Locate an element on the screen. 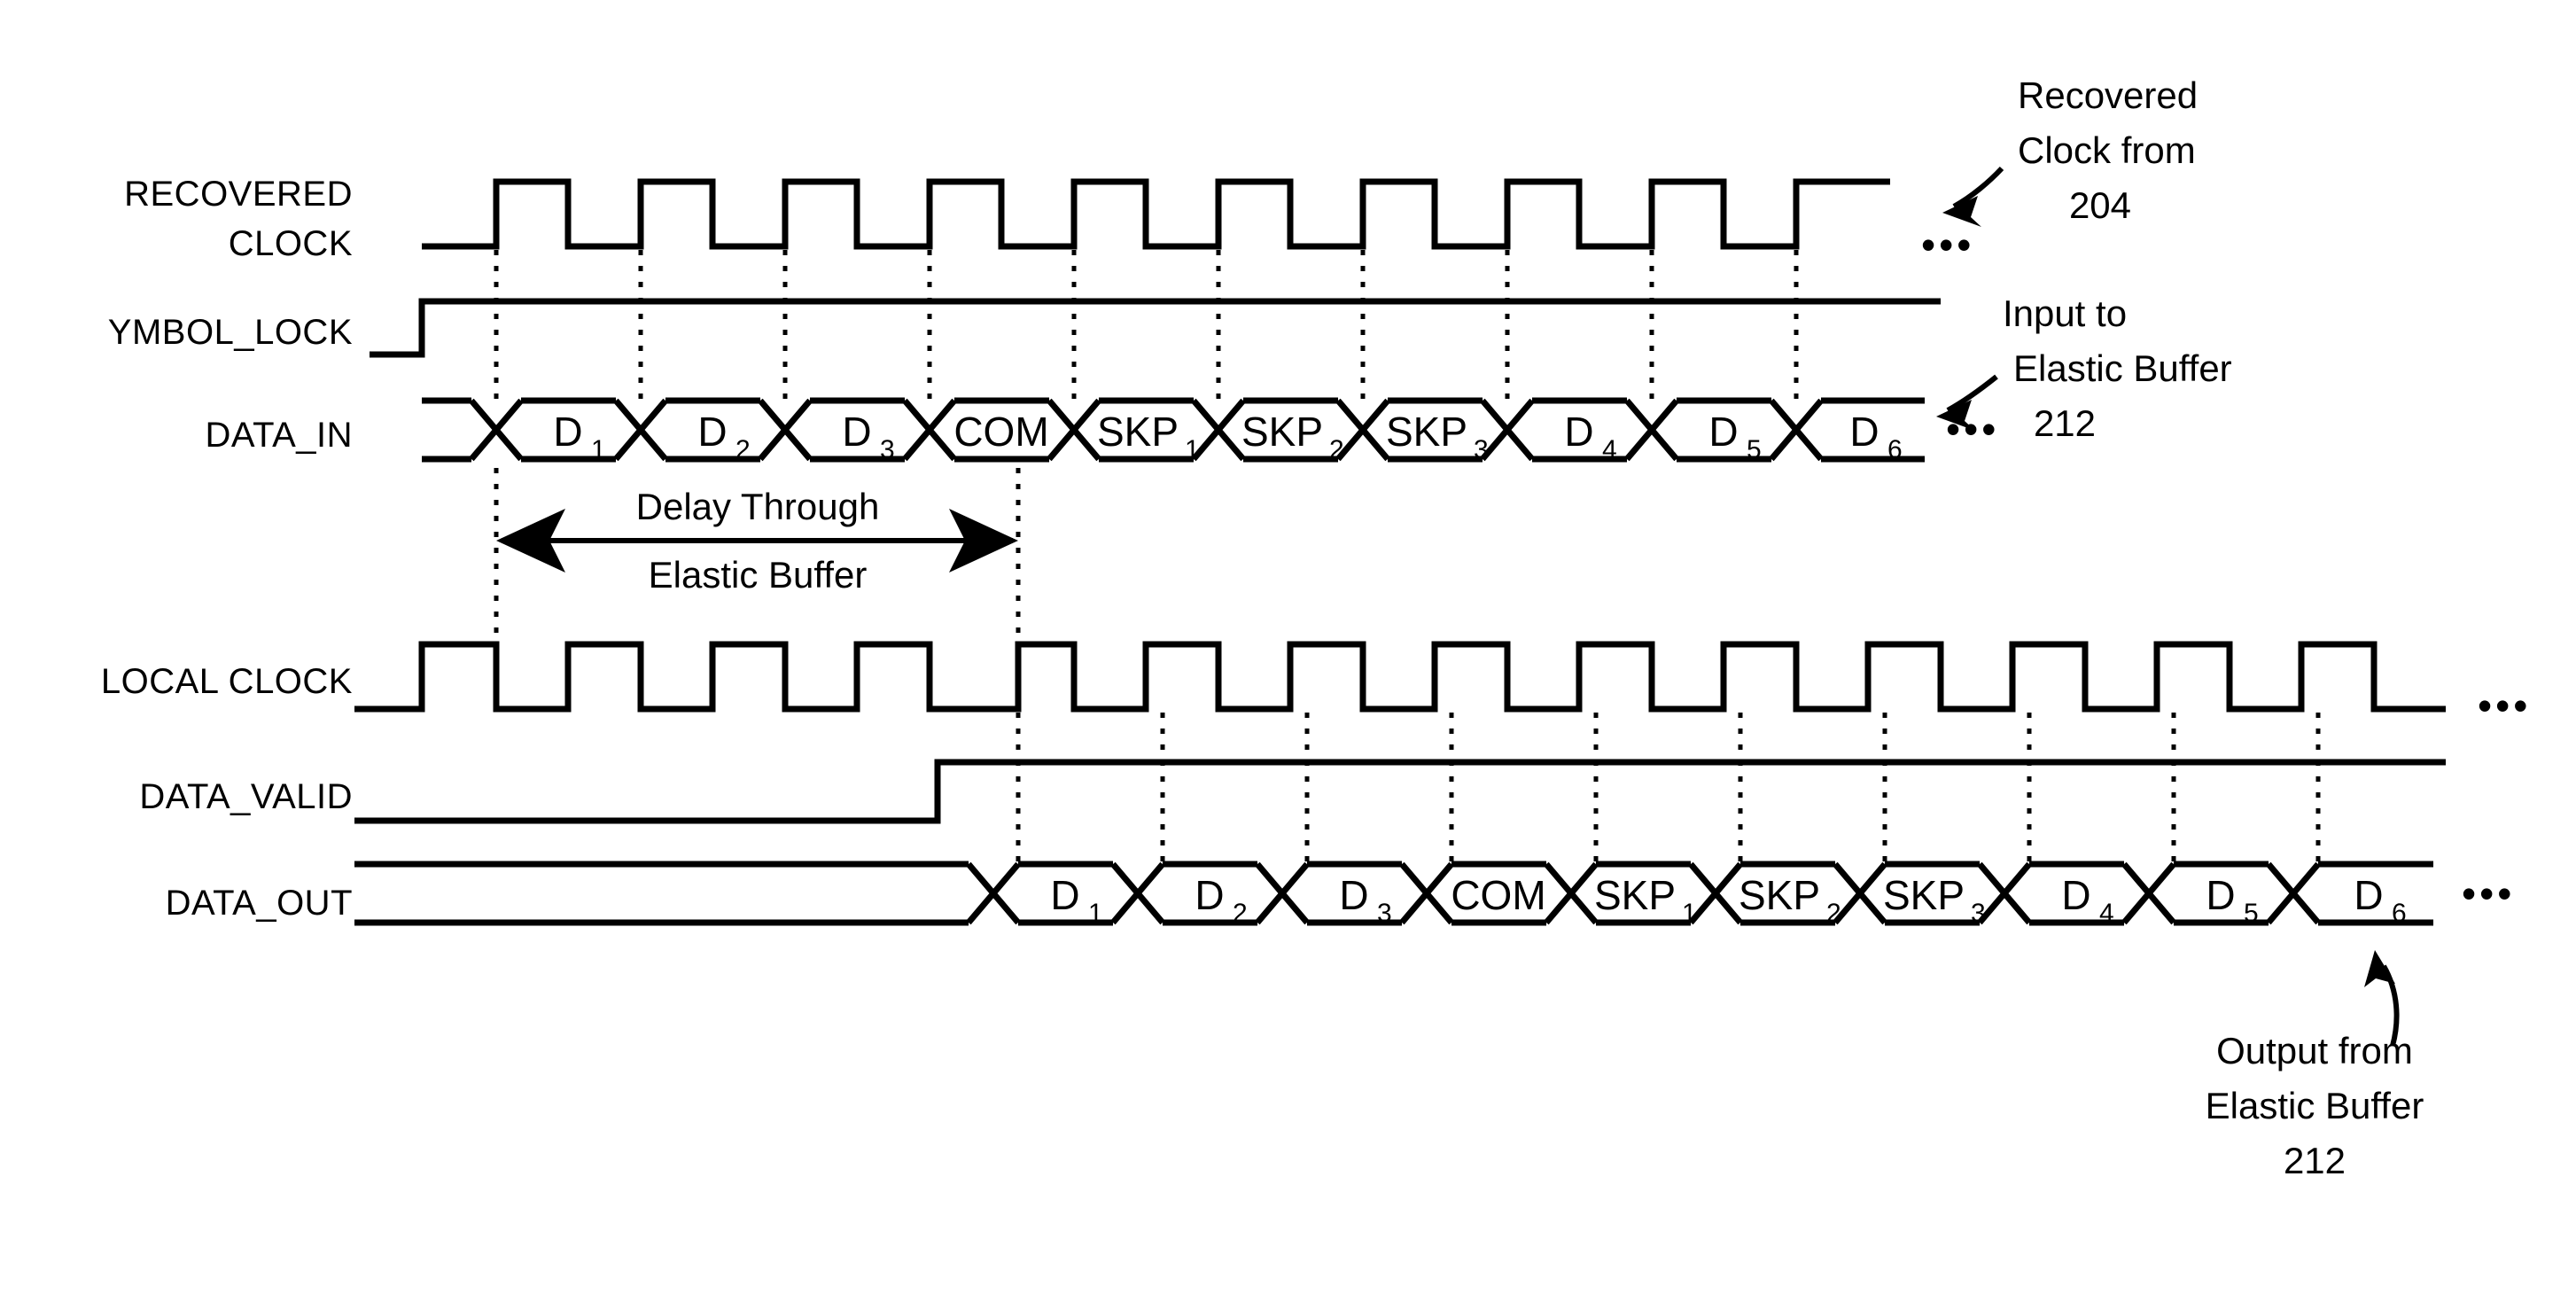 The width and height of the screenshot is (2576, 1309). alignment-dotted-lines-top is located at coordinates (1146, 326).